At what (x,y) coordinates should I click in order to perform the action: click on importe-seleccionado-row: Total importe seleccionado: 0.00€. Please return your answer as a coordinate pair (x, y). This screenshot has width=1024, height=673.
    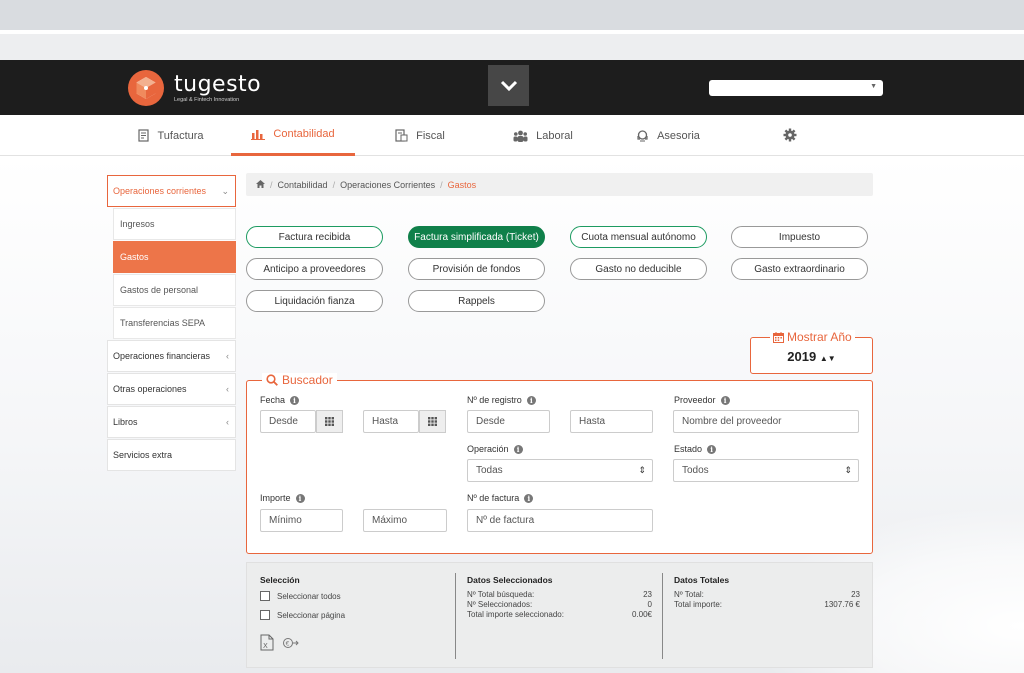
    Looking at the image, I should click on (559, 615).